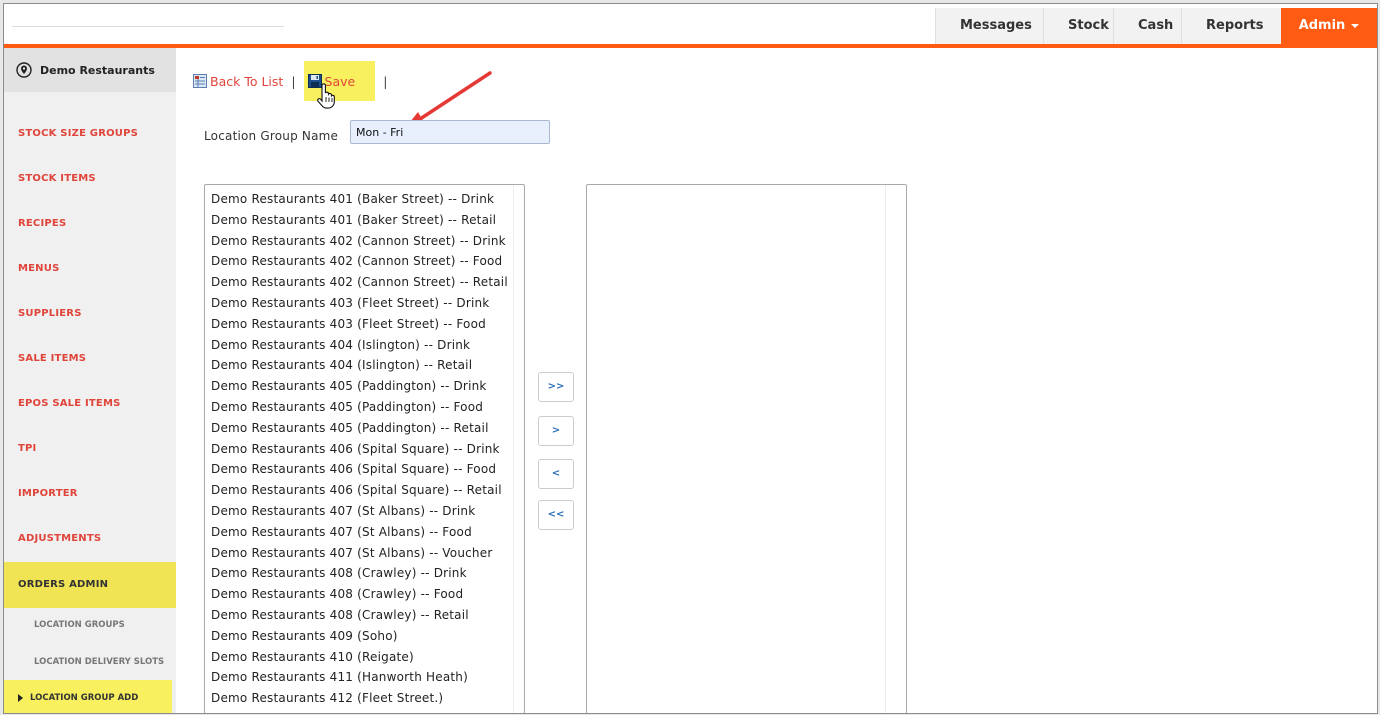  Describe the element at coordinates (148, 26) in the screenshot. I see `brand-placeholder` at that location.